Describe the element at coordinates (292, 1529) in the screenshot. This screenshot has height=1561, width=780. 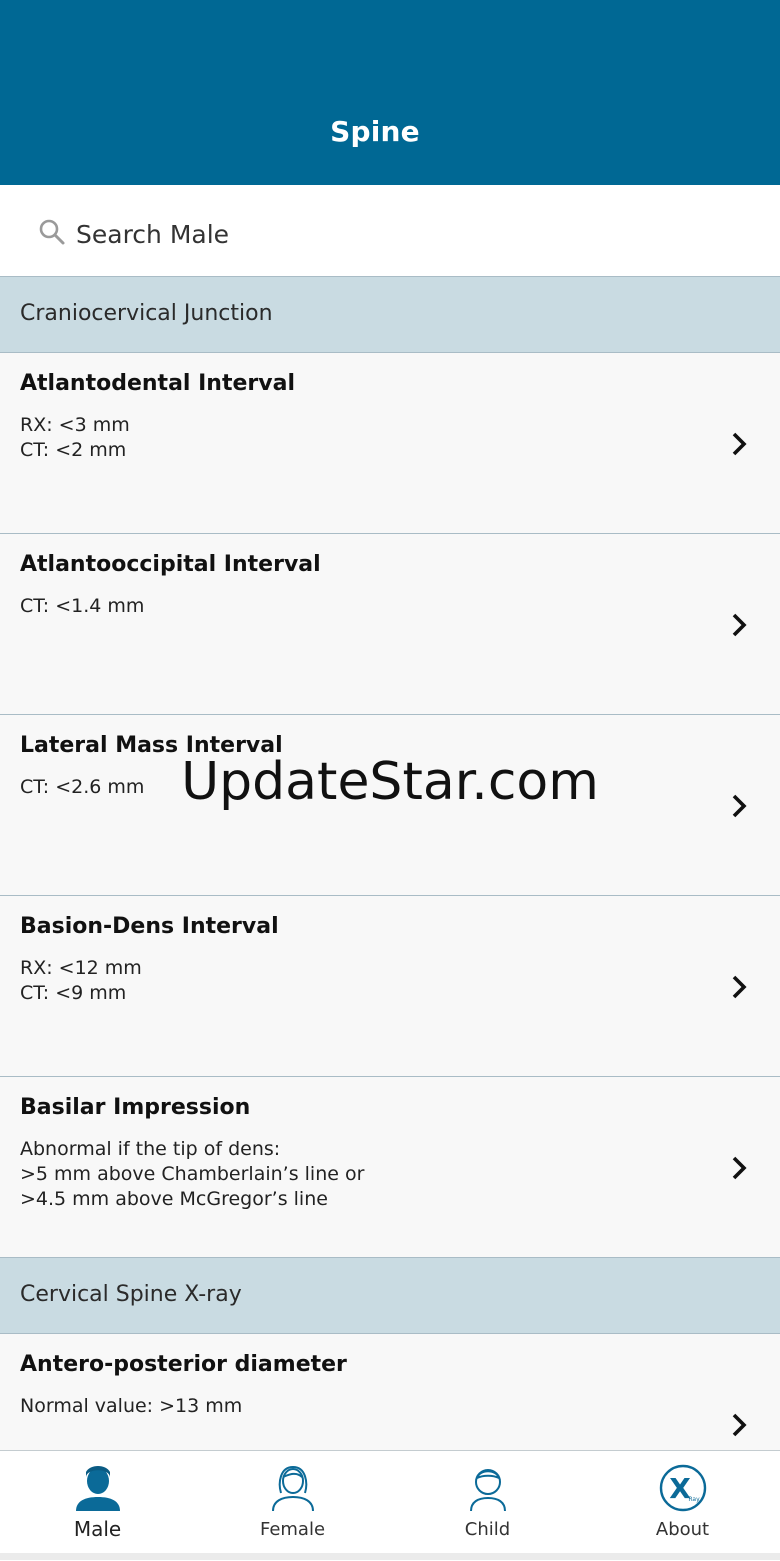
I see `tab-label: Female` at that location.